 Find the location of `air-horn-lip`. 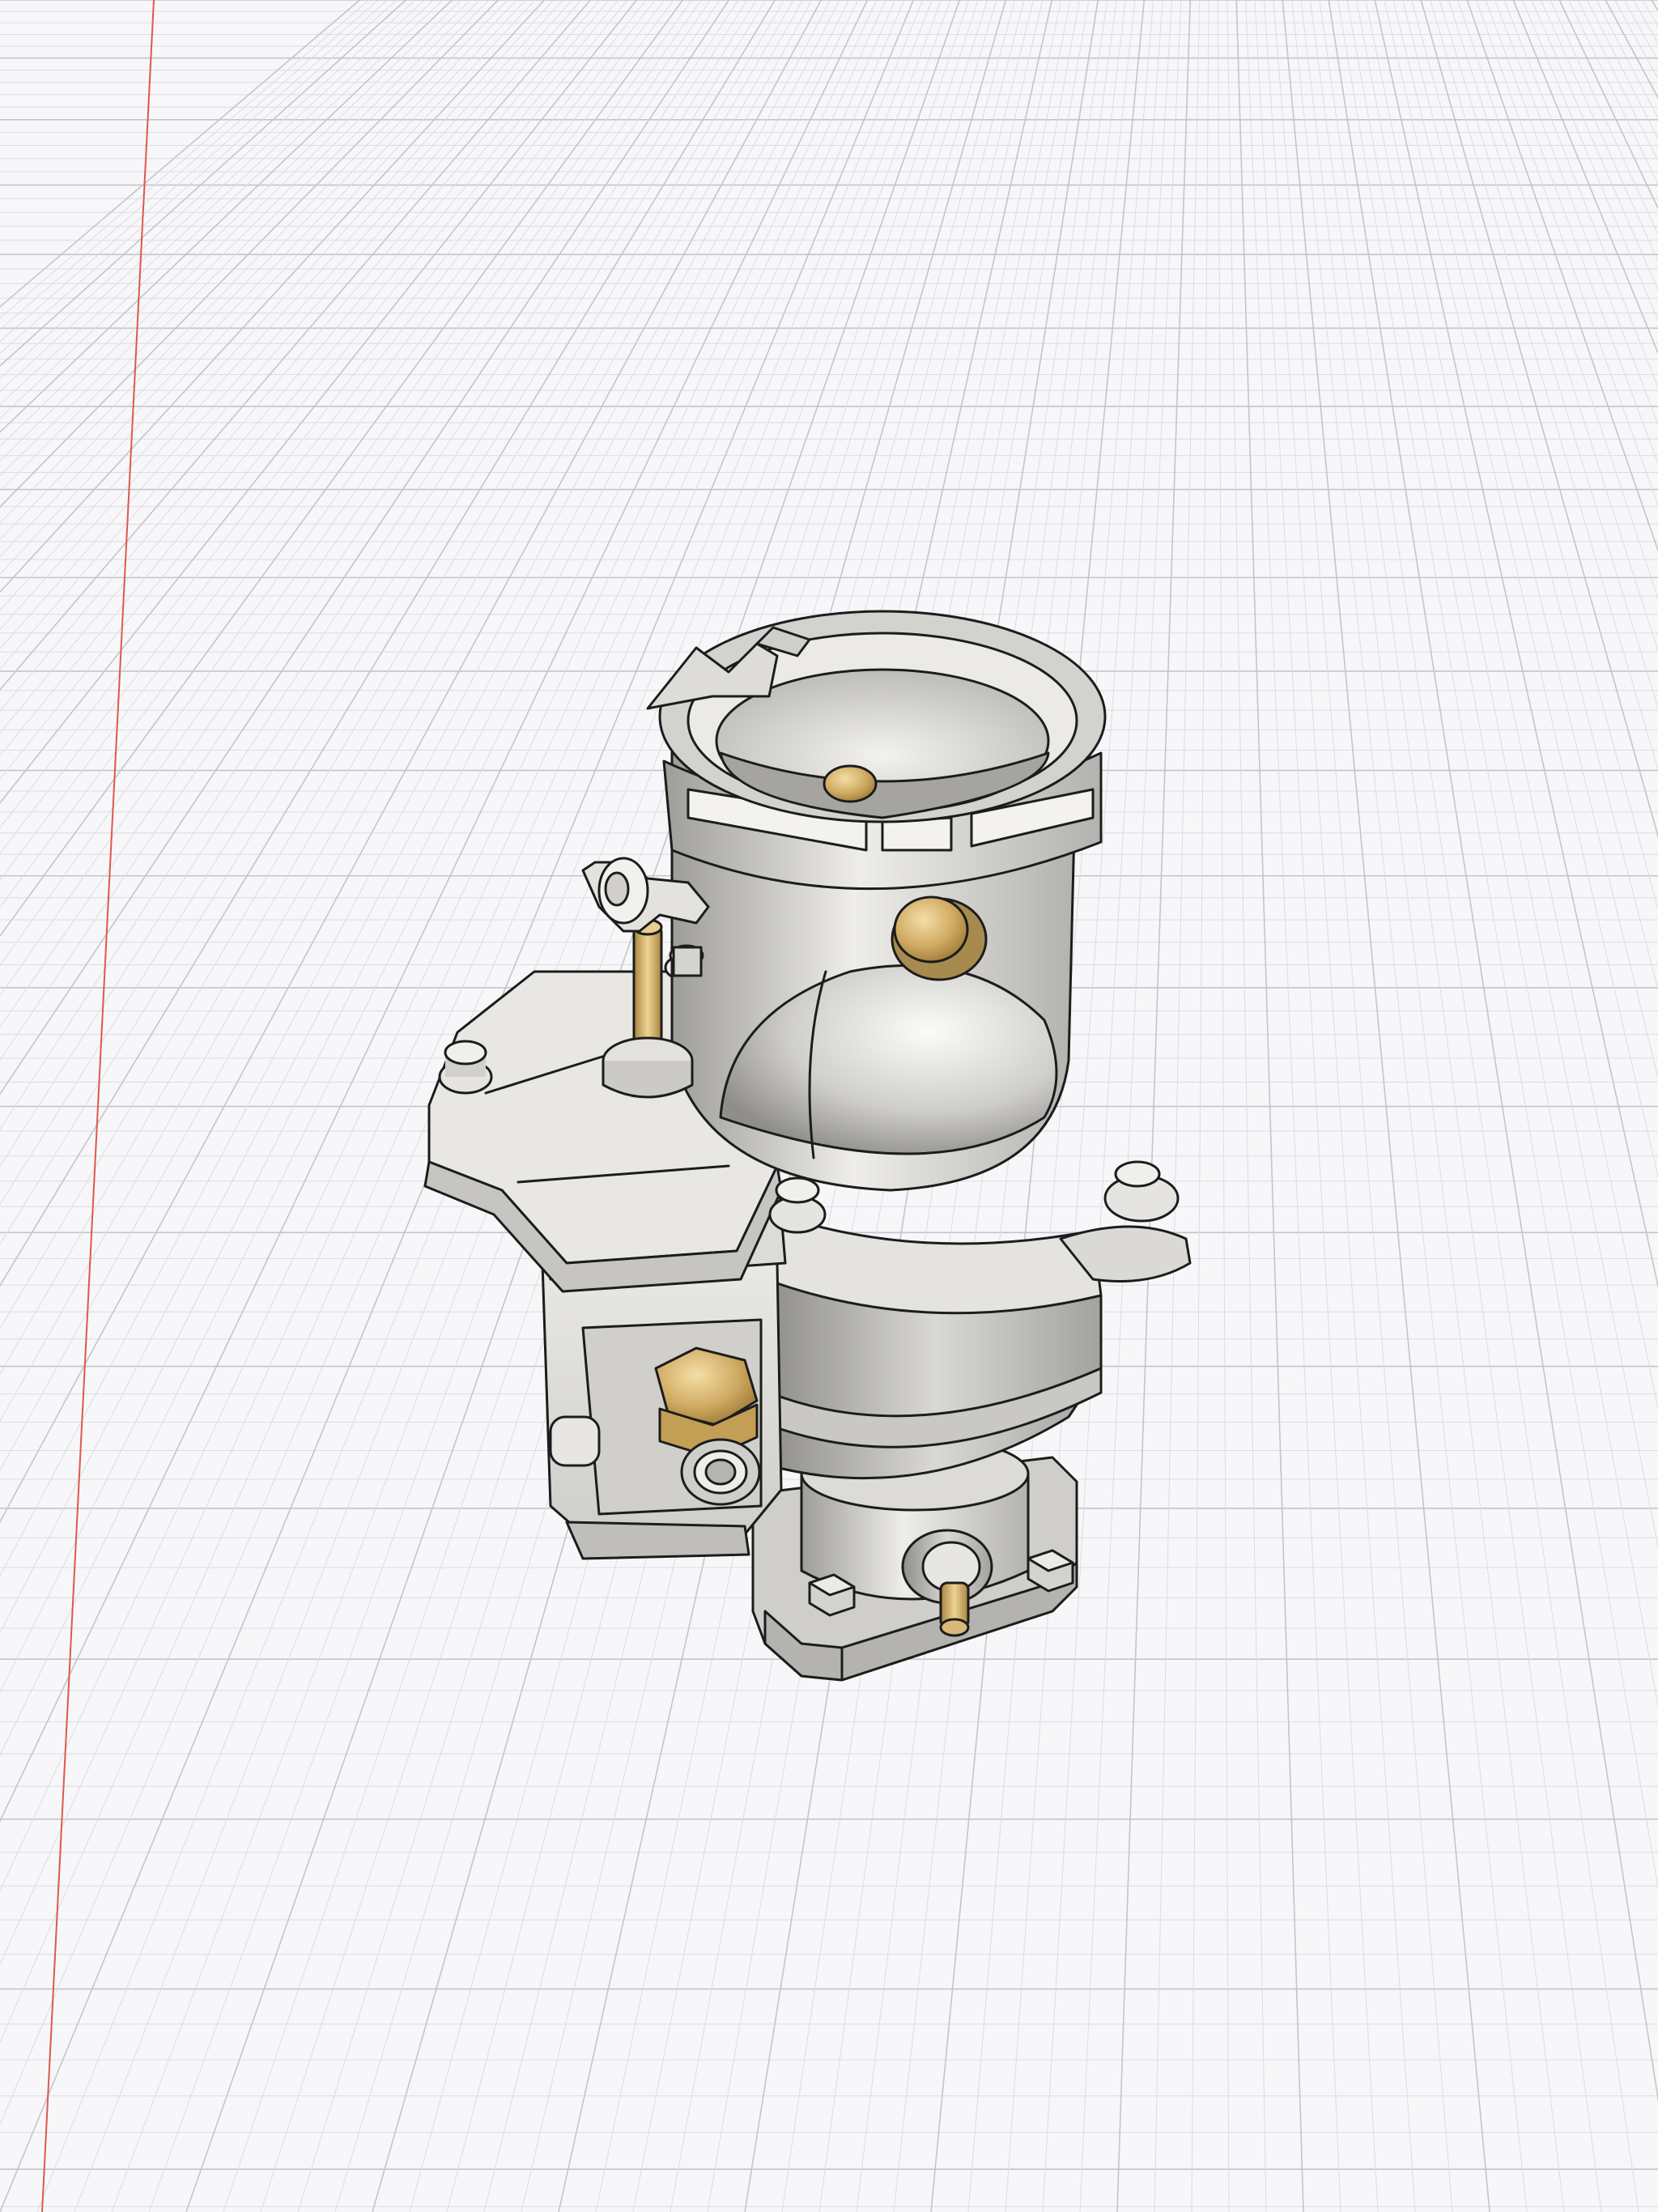

air-horn-lip is located at coordinates (882, 716).